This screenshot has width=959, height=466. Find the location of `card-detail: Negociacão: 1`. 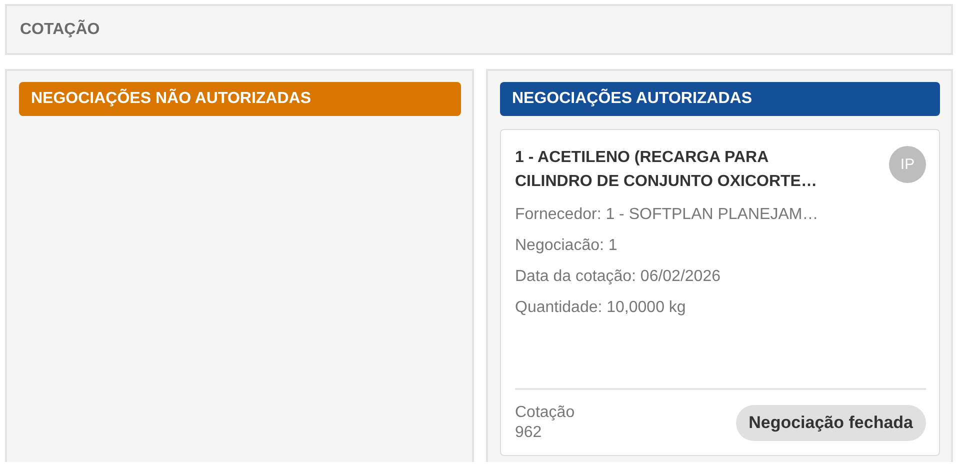

card-detail: Negociacão: 1 is located at coordinates (566, 246).